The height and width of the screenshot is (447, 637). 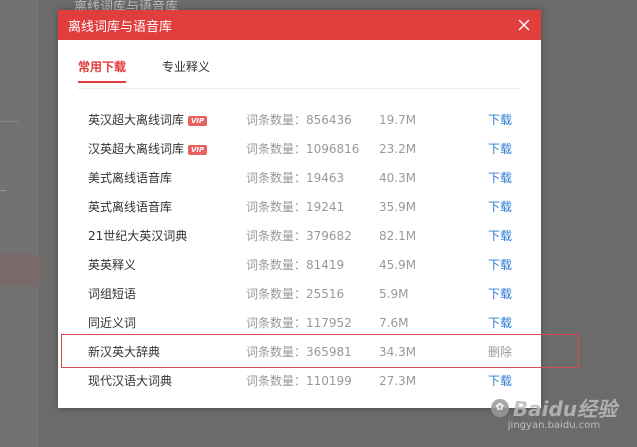 I want to click on library-name-text: 英式离线语音库, so click(x=130, y=207).